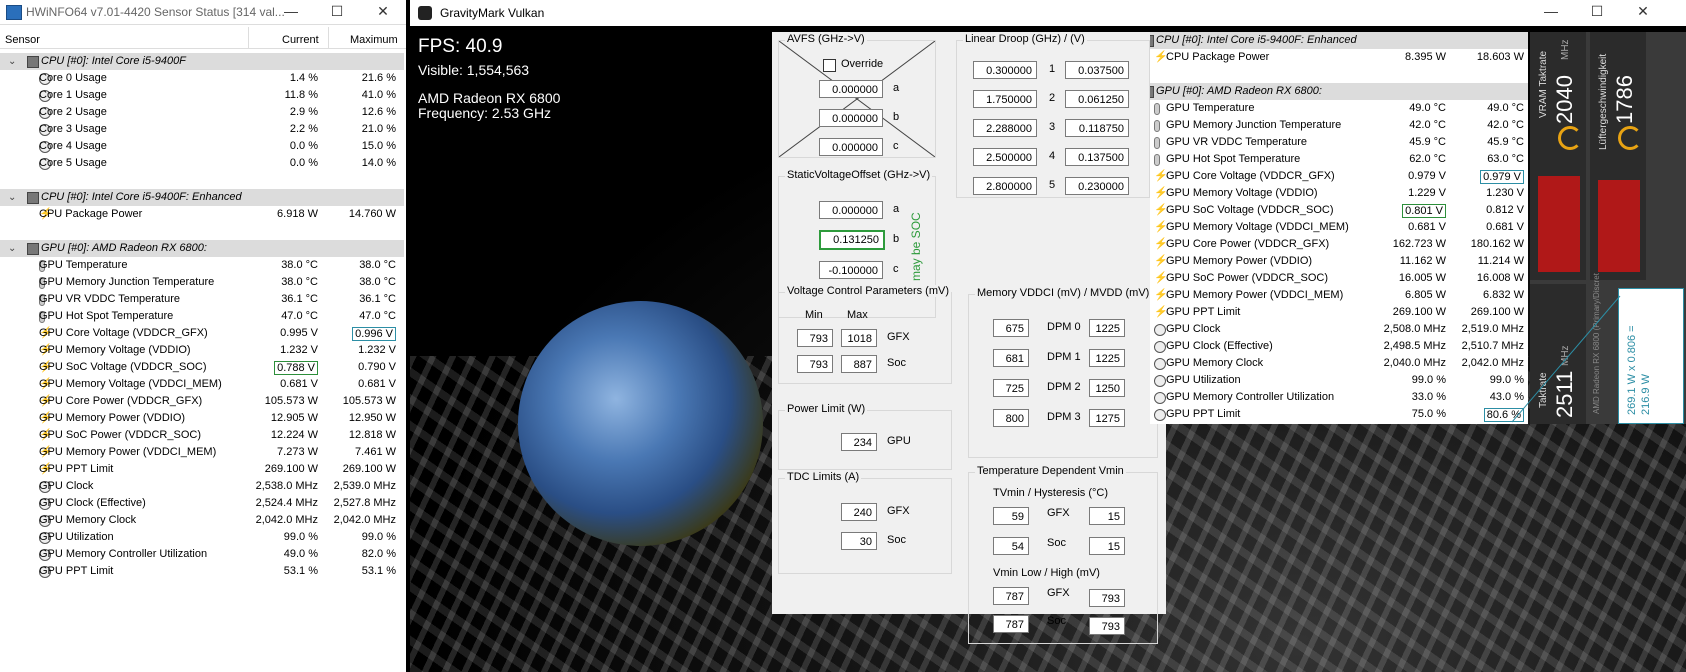 The height and width of the screenshot is (672, 1686). What do you see at coordinates (300, 40) in the screenshot?
I see `column-header-current: Current` at bounding box center [300, 40].